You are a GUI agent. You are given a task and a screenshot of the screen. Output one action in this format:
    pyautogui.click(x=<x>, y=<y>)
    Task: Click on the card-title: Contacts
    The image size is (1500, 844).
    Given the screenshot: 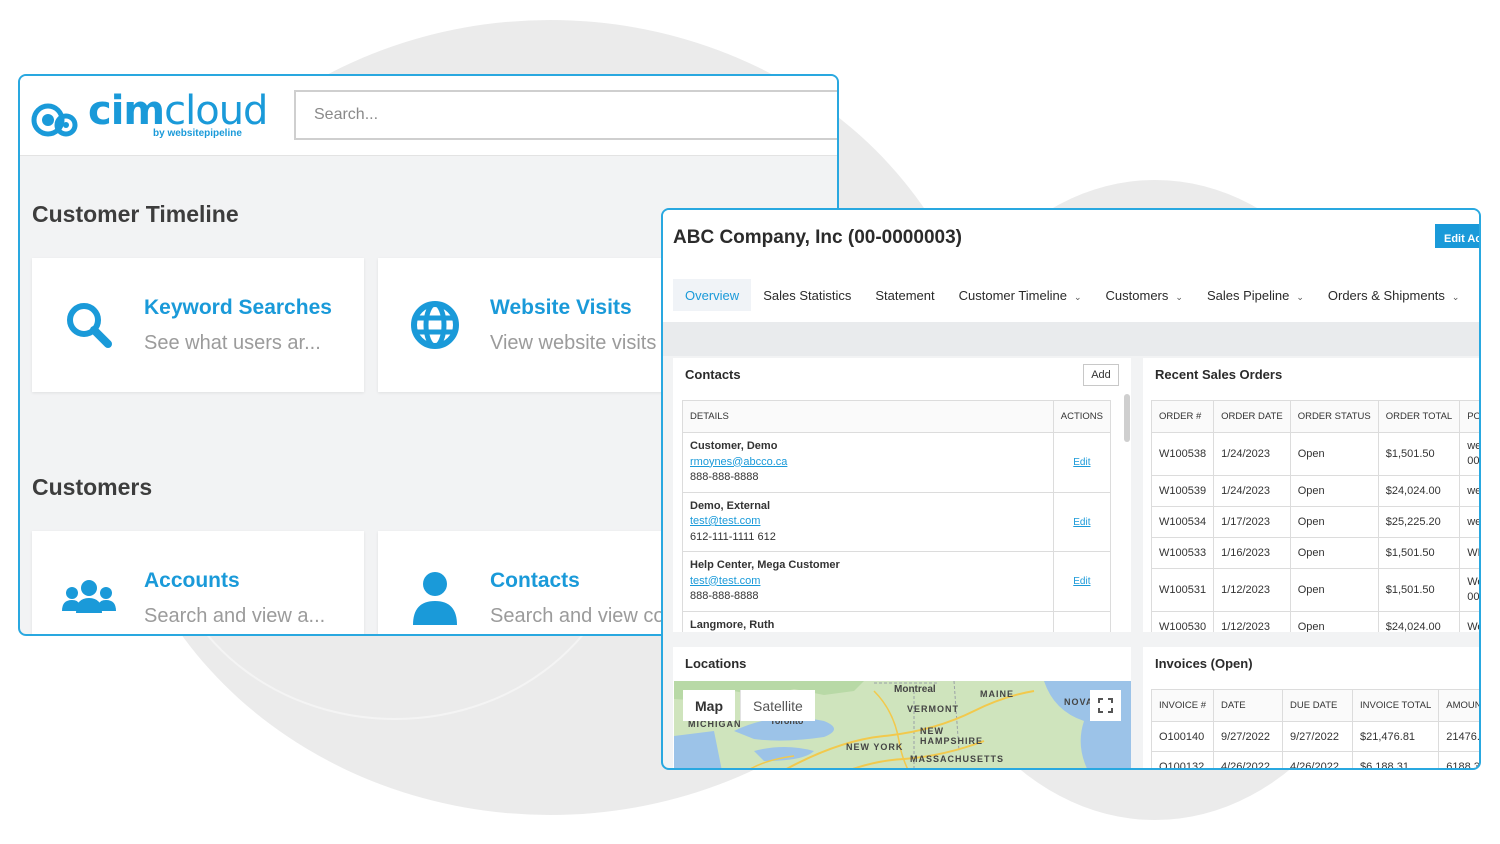 What is the action you would take?
    pyautogui.click(x=535, y=580)
    